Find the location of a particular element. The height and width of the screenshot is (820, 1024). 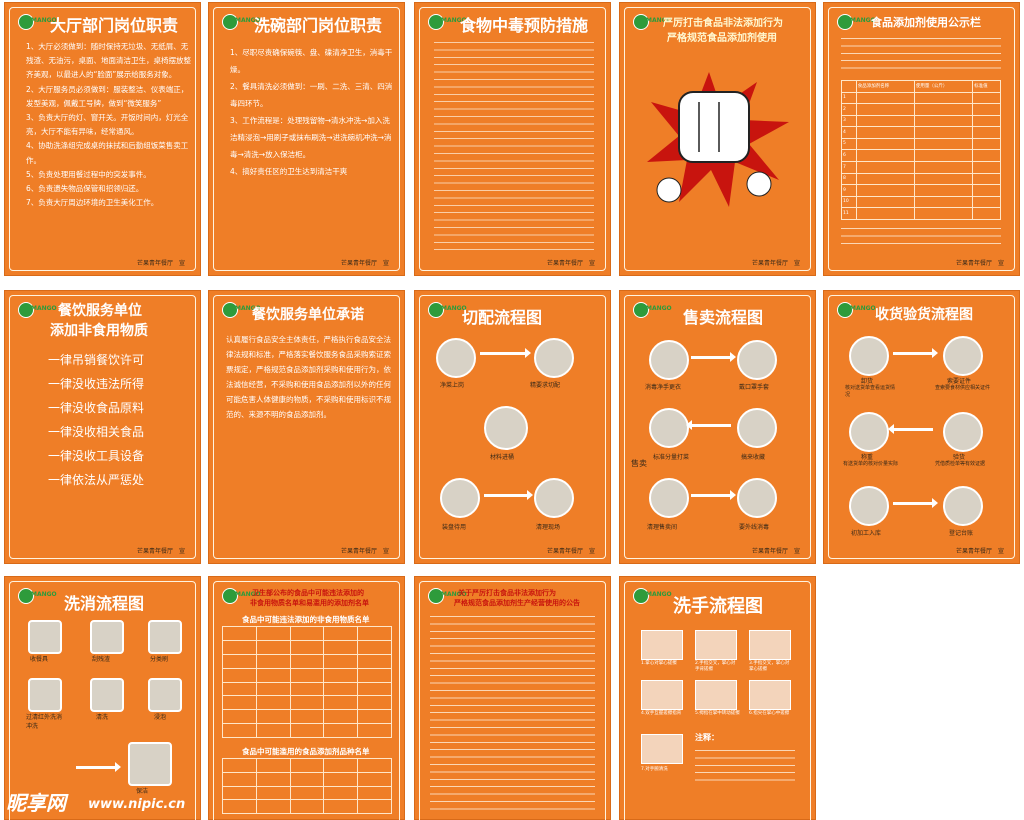

col-header: 标准值 is located at coordinates (986, 86).